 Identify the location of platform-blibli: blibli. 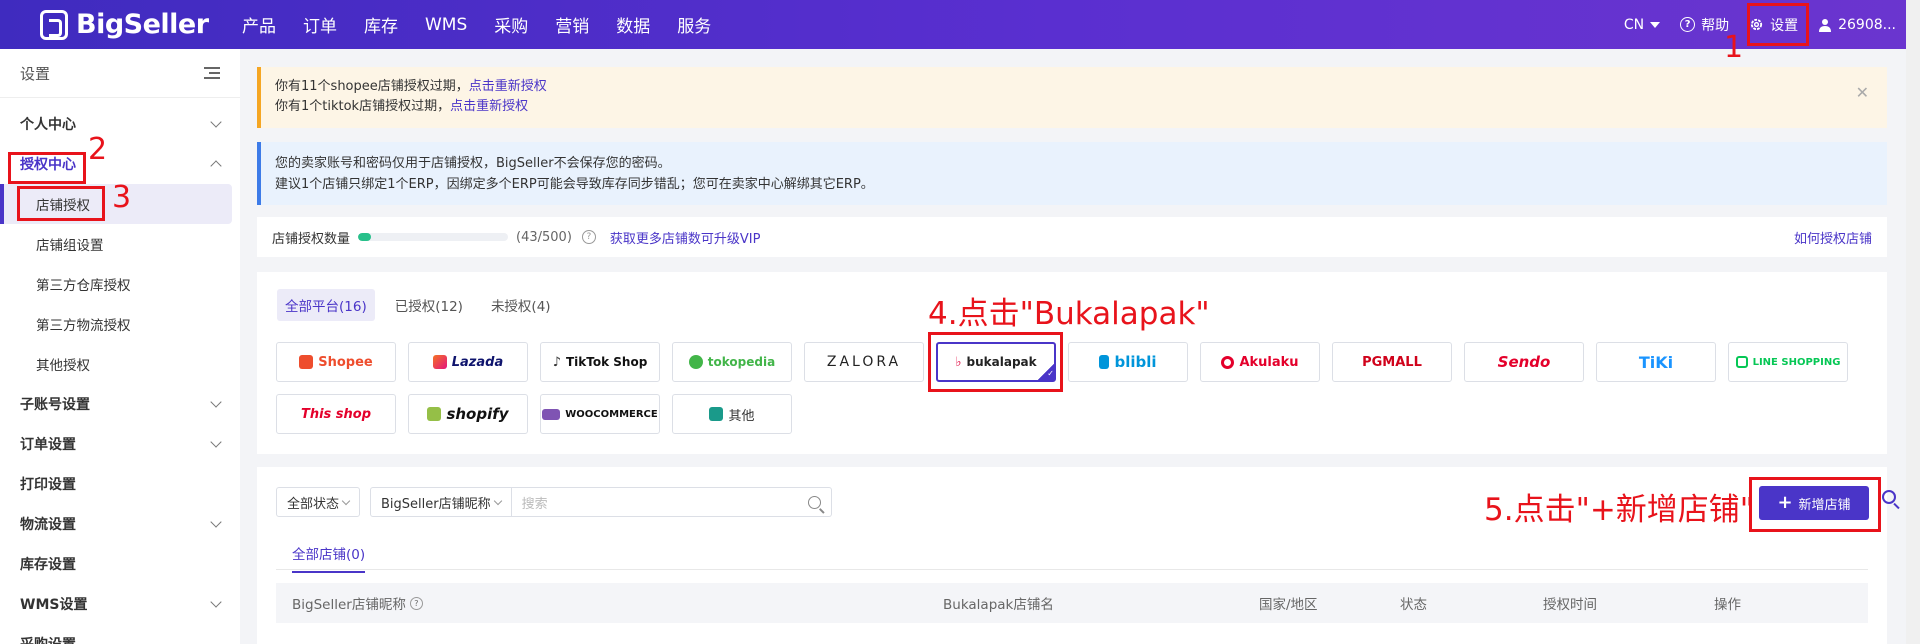
(1128, 362).